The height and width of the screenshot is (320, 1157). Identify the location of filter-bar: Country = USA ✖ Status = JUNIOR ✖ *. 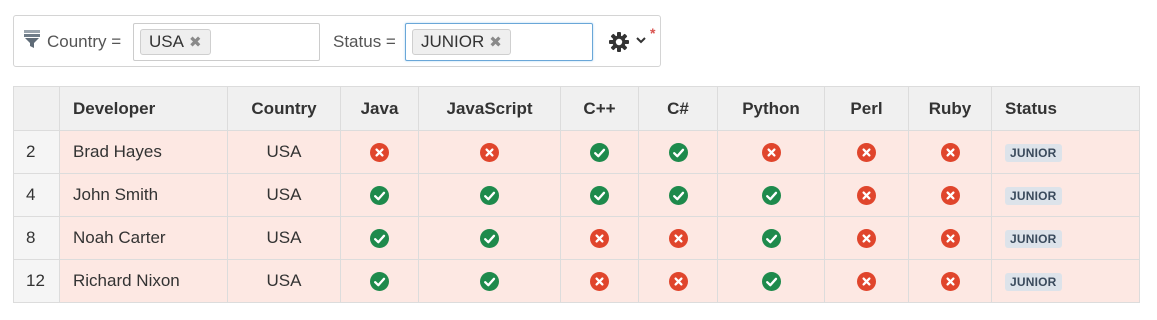
(337, 41).